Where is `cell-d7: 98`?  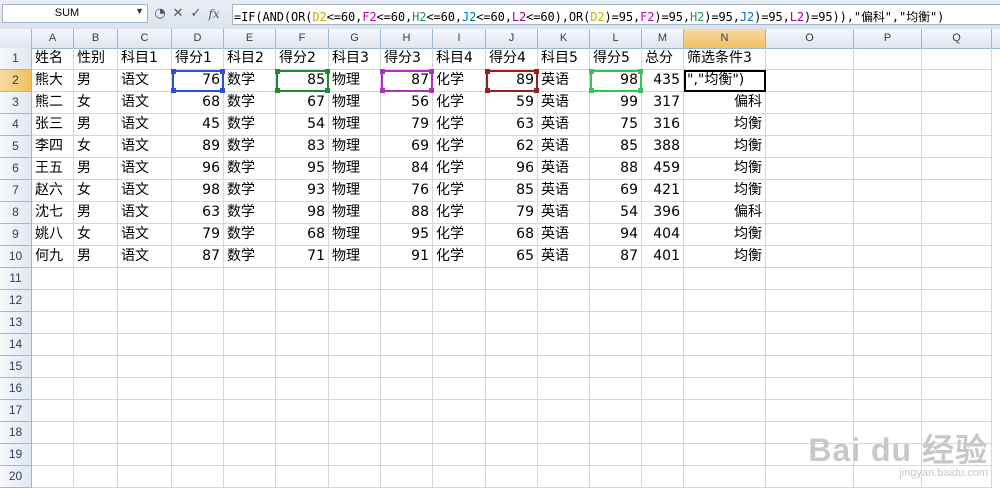 cell-d7: 98 is located at coordinates (198, 191).